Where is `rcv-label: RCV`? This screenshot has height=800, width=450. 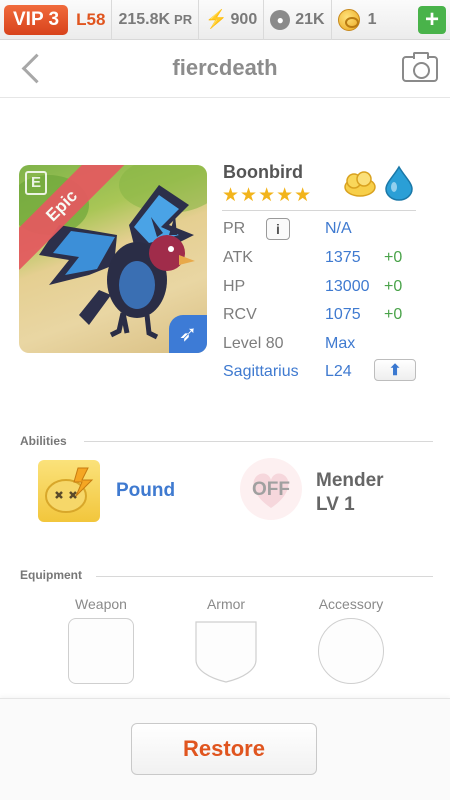
rcv-label: RCV is located at coordinates (240, 314).